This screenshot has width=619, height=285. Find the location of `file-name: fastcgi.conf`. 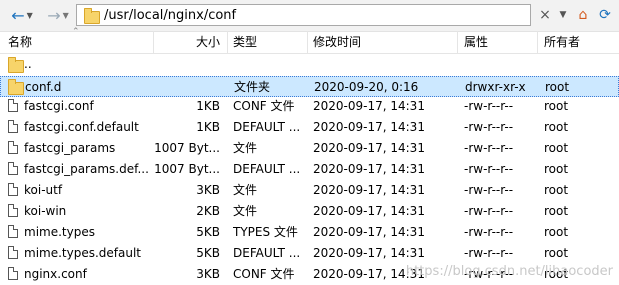

file-name: fastcgi.conf is located at coordinates (59, 106).